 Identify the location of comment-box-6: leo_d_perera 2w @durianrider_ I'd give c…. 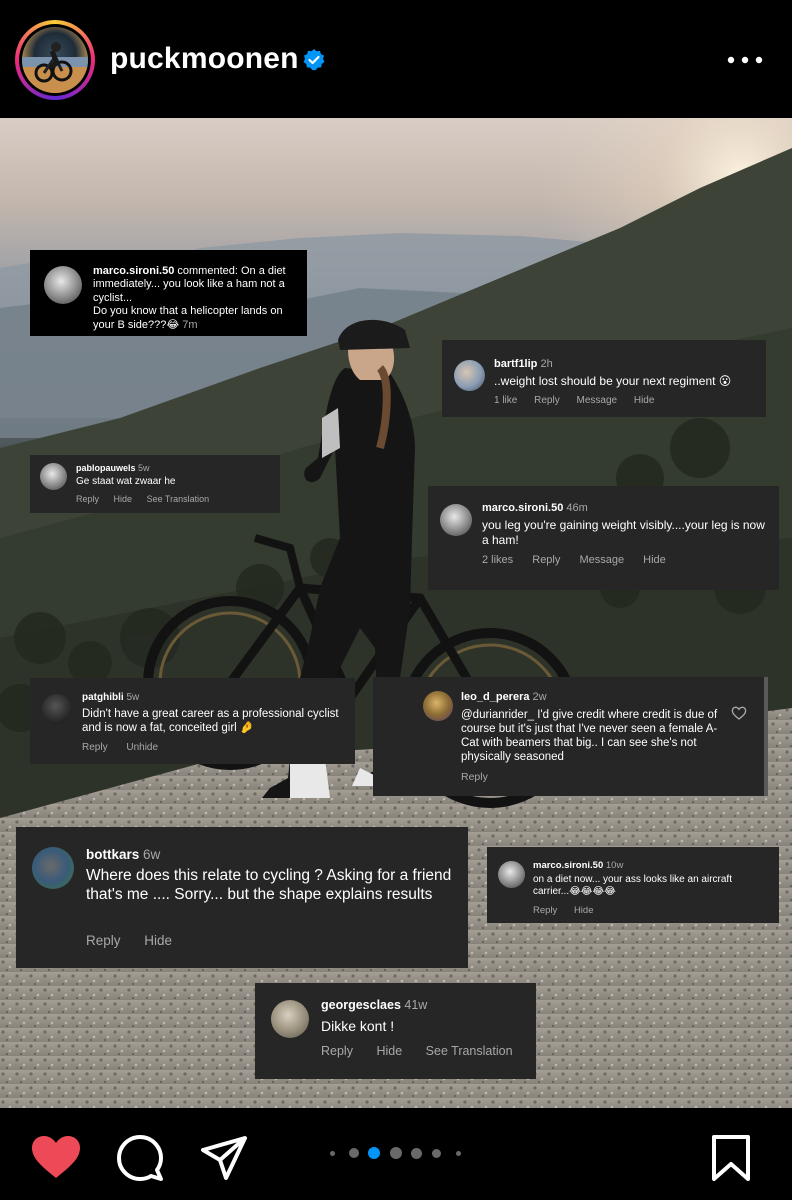
(570, 736).